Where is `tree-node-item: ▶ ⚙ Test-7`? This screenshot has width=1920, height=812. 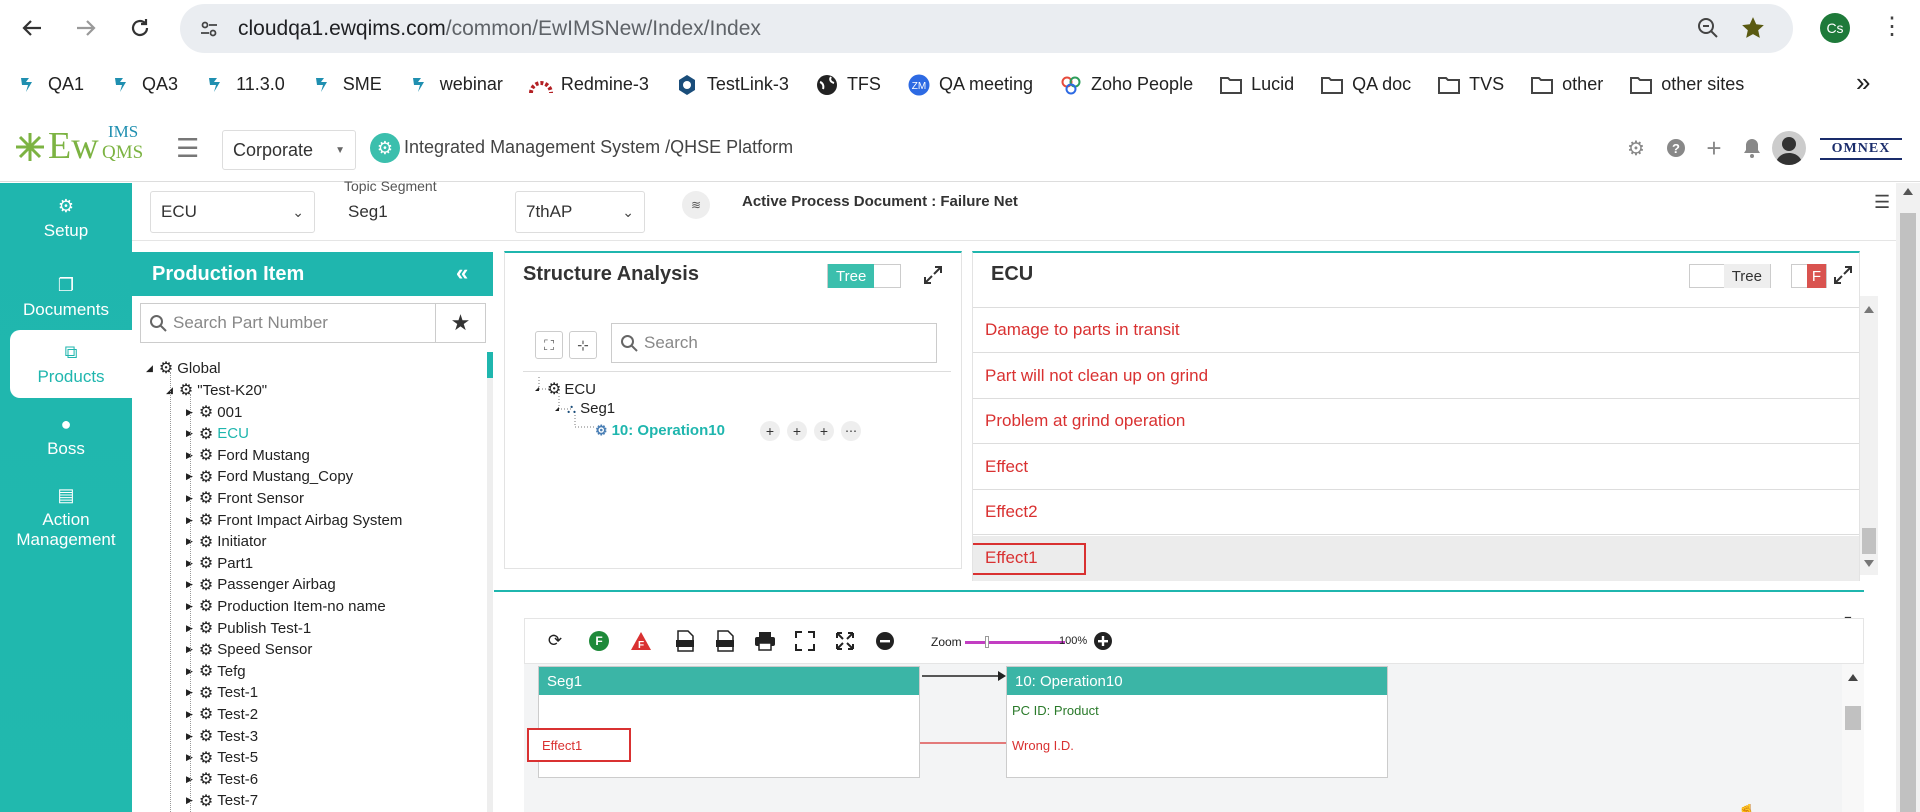 tree-node-item: ▶ ⚙ Test-7 is located at coordinates (222, 801).